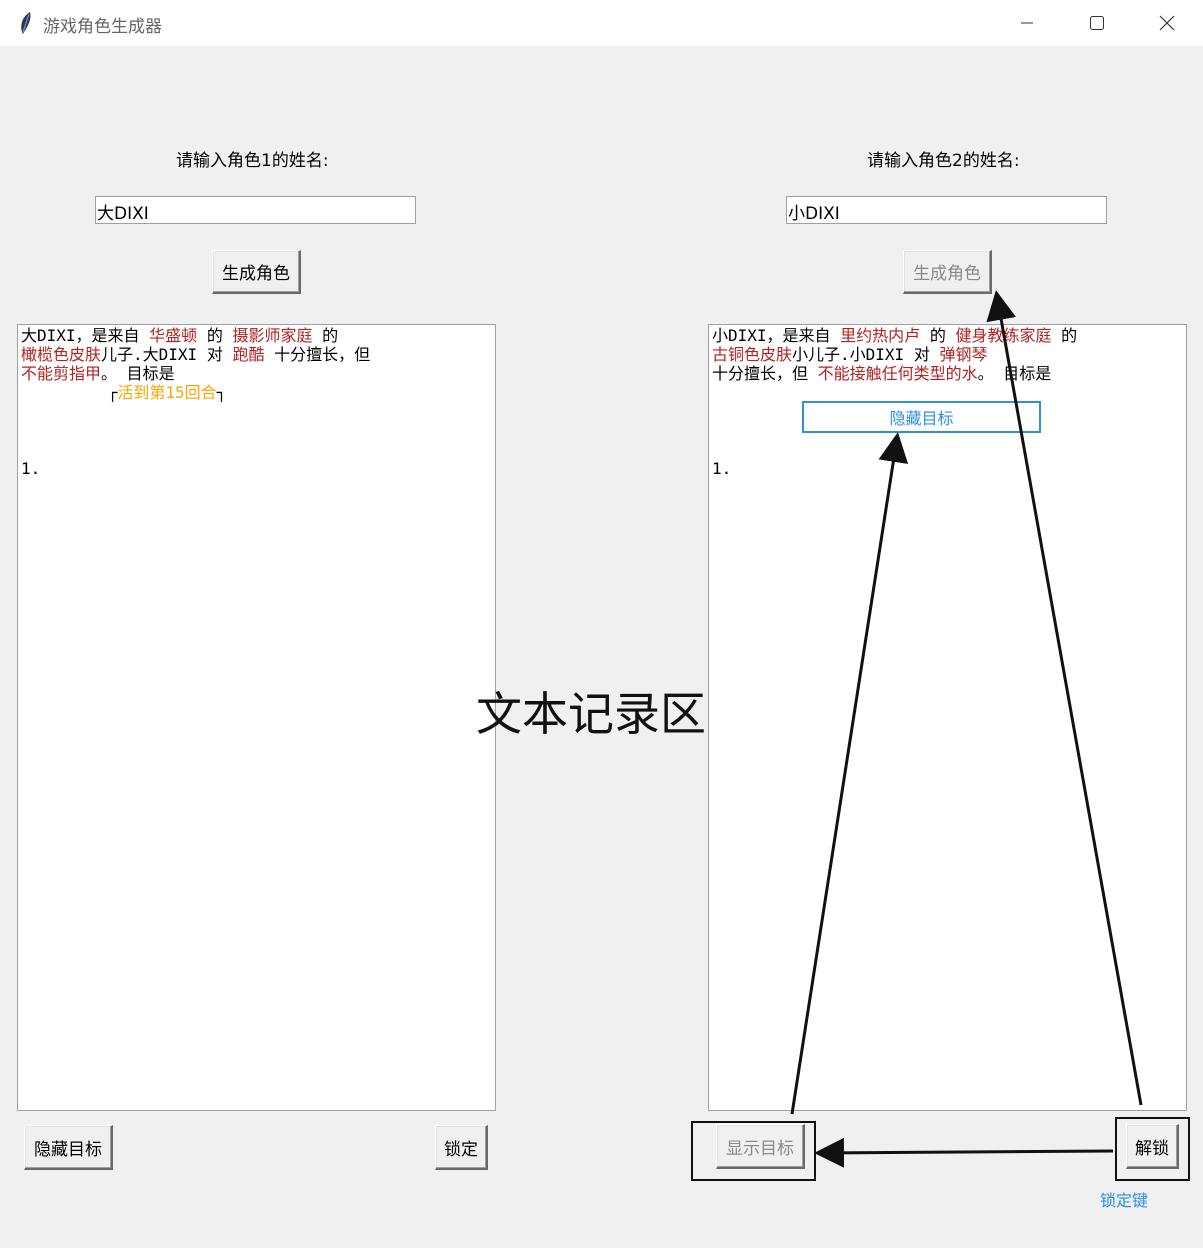  I want to click on arrow-show-goal-to-goal-box, so click(849, 773).